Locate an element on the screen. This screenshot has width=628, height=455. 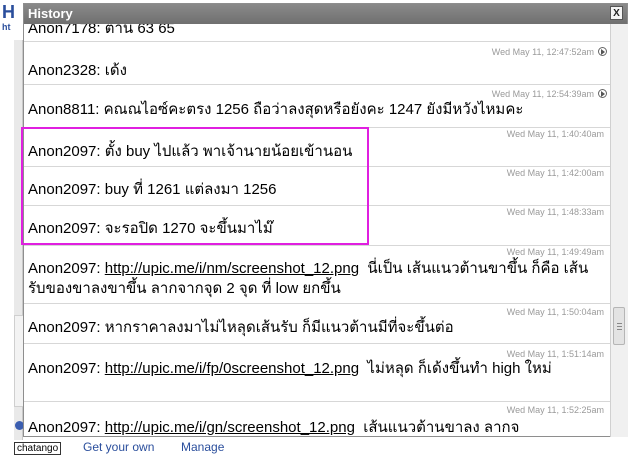
message-text: Anon2097: จะรอปิด 1270 จะขึ้นมาไม๊ is located at coordinates (150, 228).